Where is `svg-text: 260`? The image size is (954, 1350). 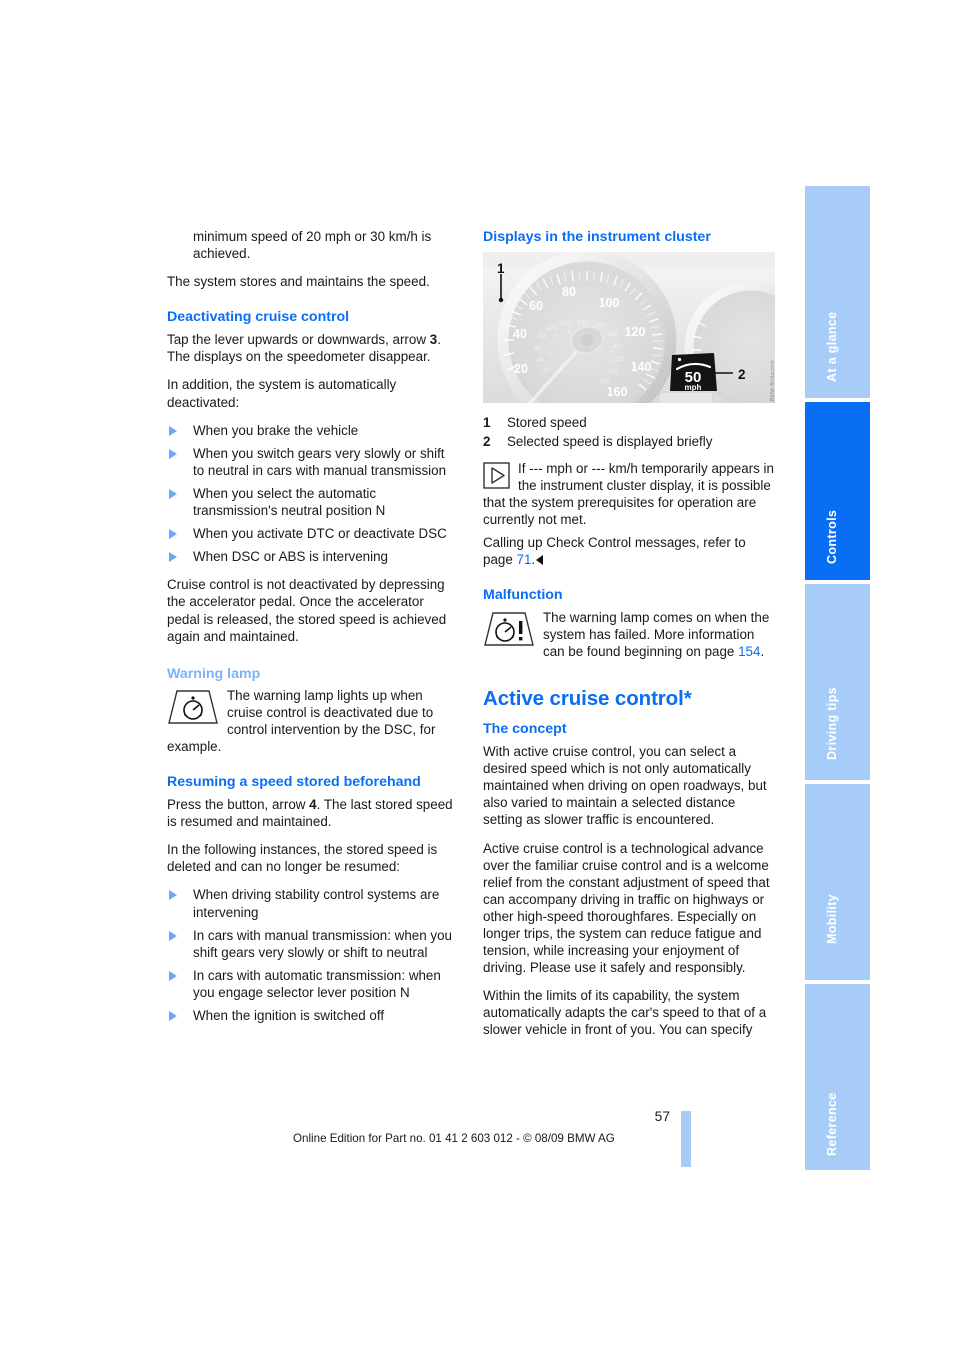
svg-text: 260 is located at coordinates (604, 381).